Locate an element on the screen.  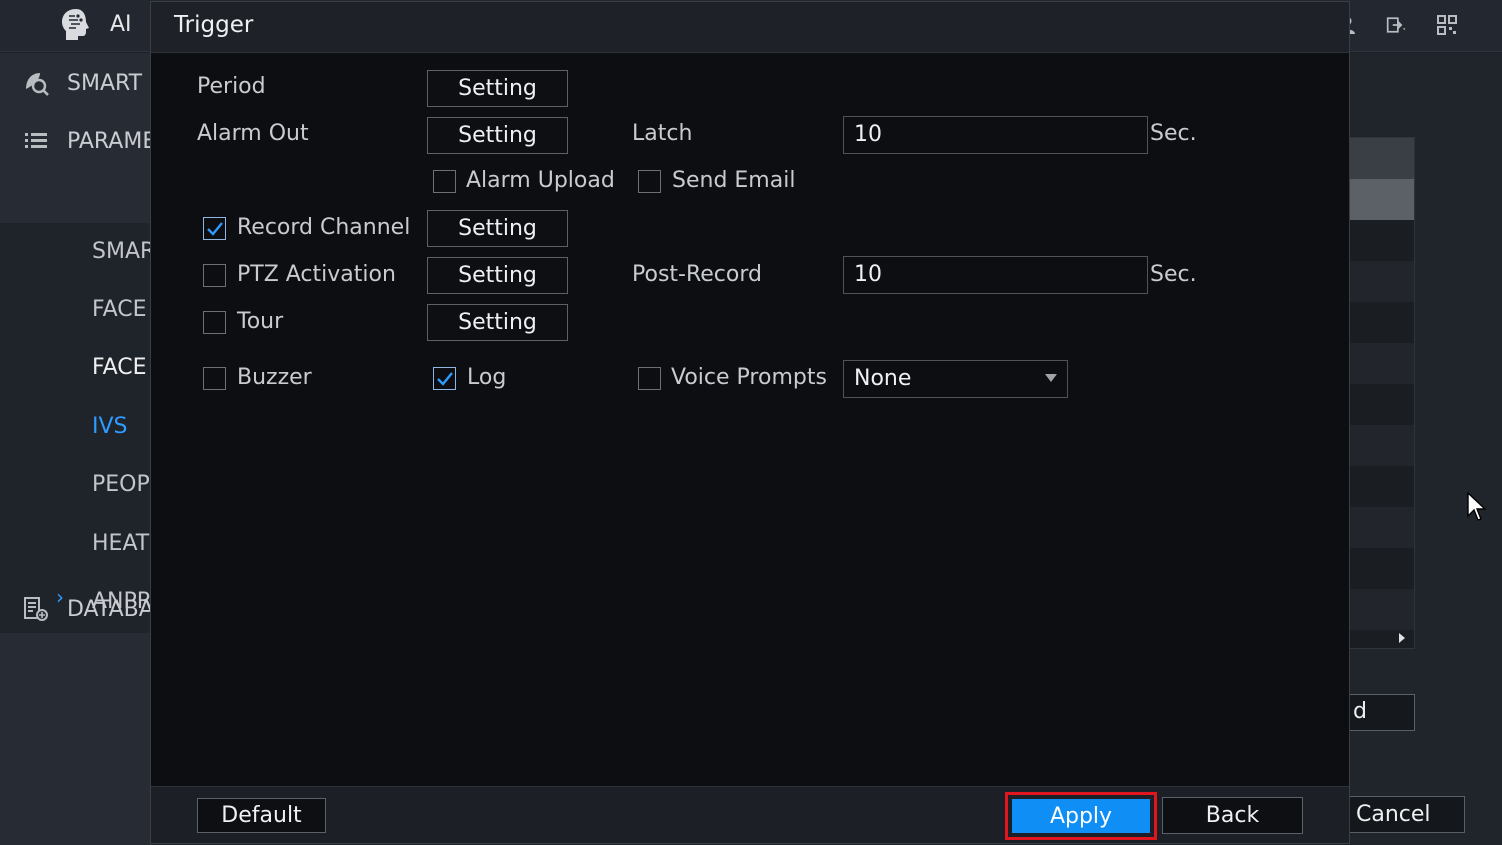
tour-label: Tour is located at coordinates (260, 321).